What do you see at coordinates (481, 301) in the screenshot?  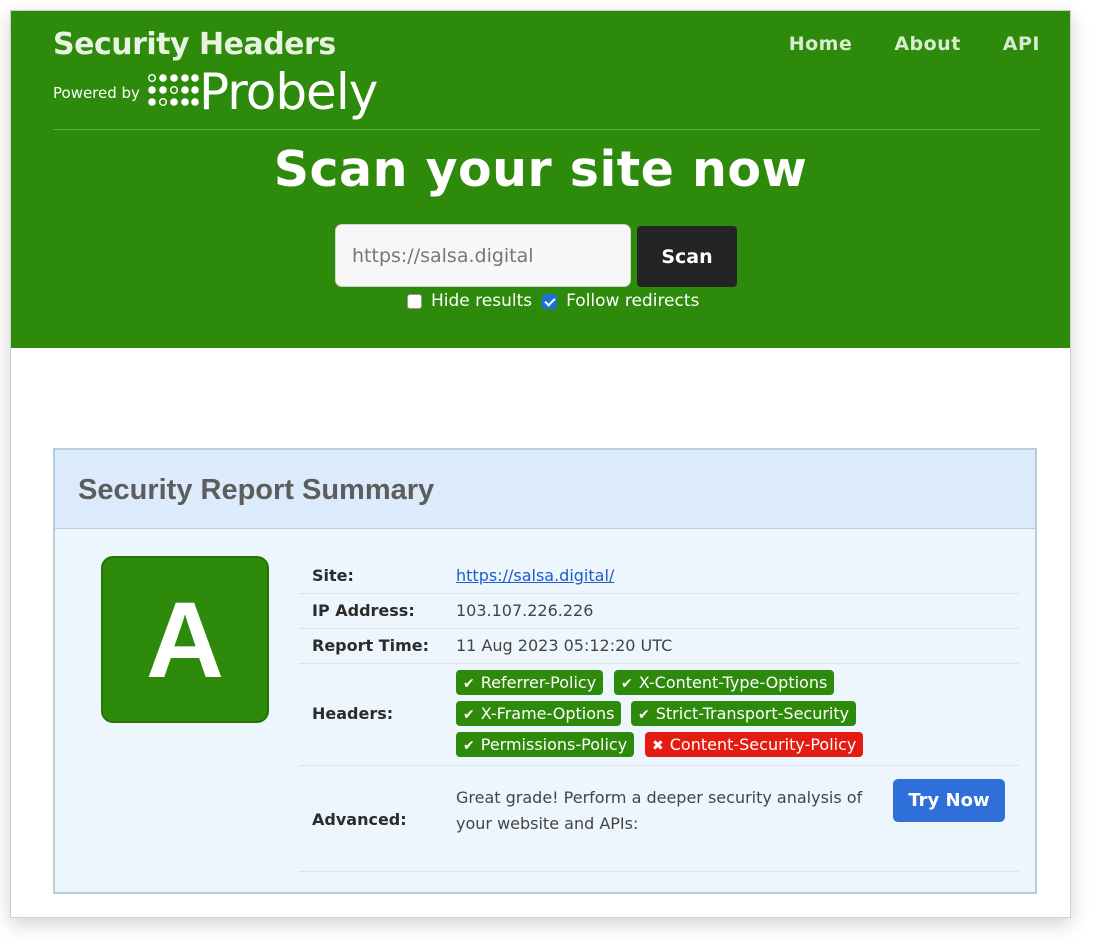 I see `hide-results-label: Hide results` at bounding box center [481, 301].